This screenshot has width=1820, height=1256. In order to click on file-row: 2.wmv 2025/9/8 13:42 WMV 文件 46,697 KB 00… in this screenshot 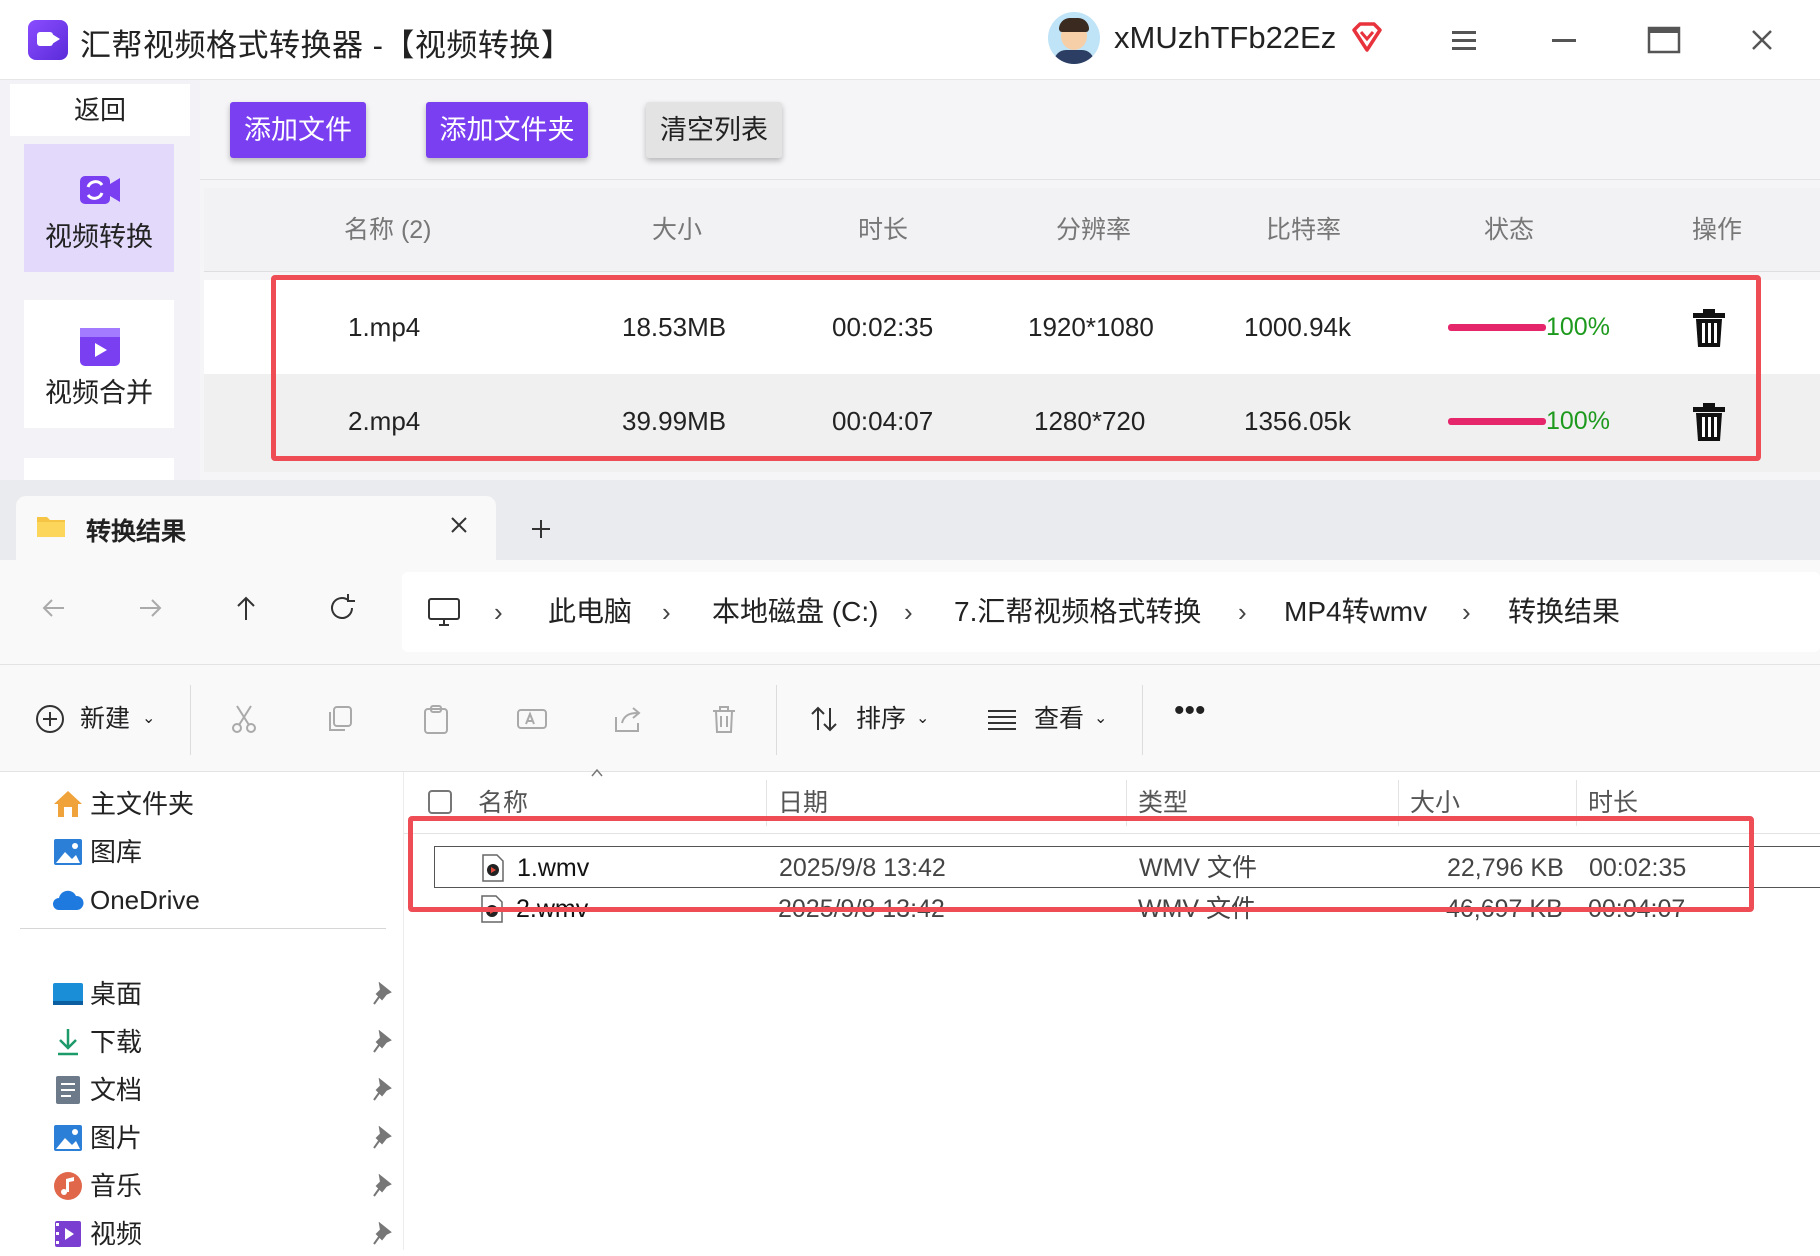, I will do `click(1127, 909)`.